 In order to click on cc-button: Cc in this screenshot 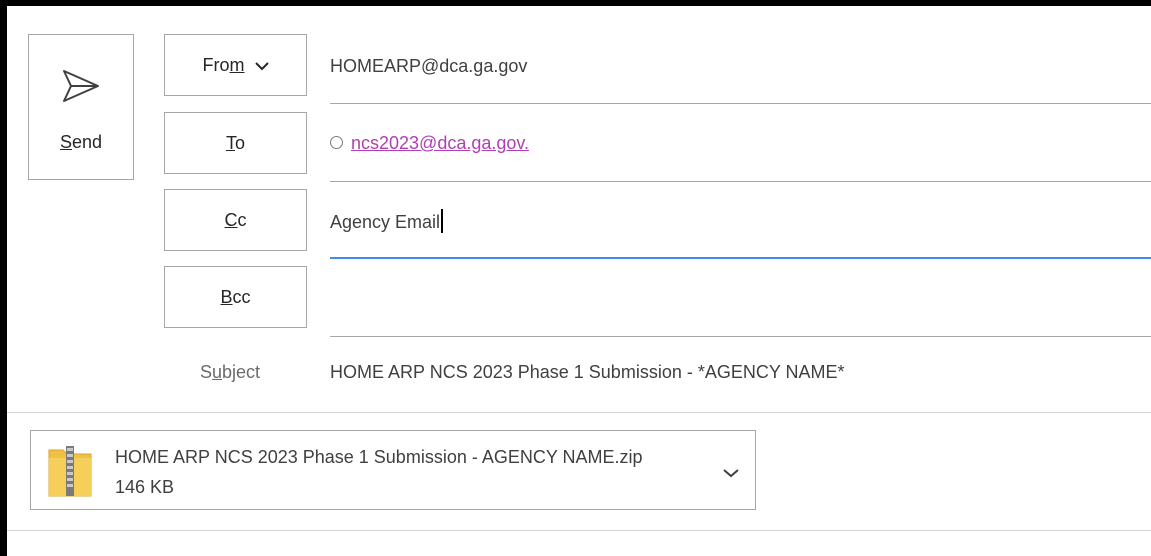, I will do `click(235, 220)`.